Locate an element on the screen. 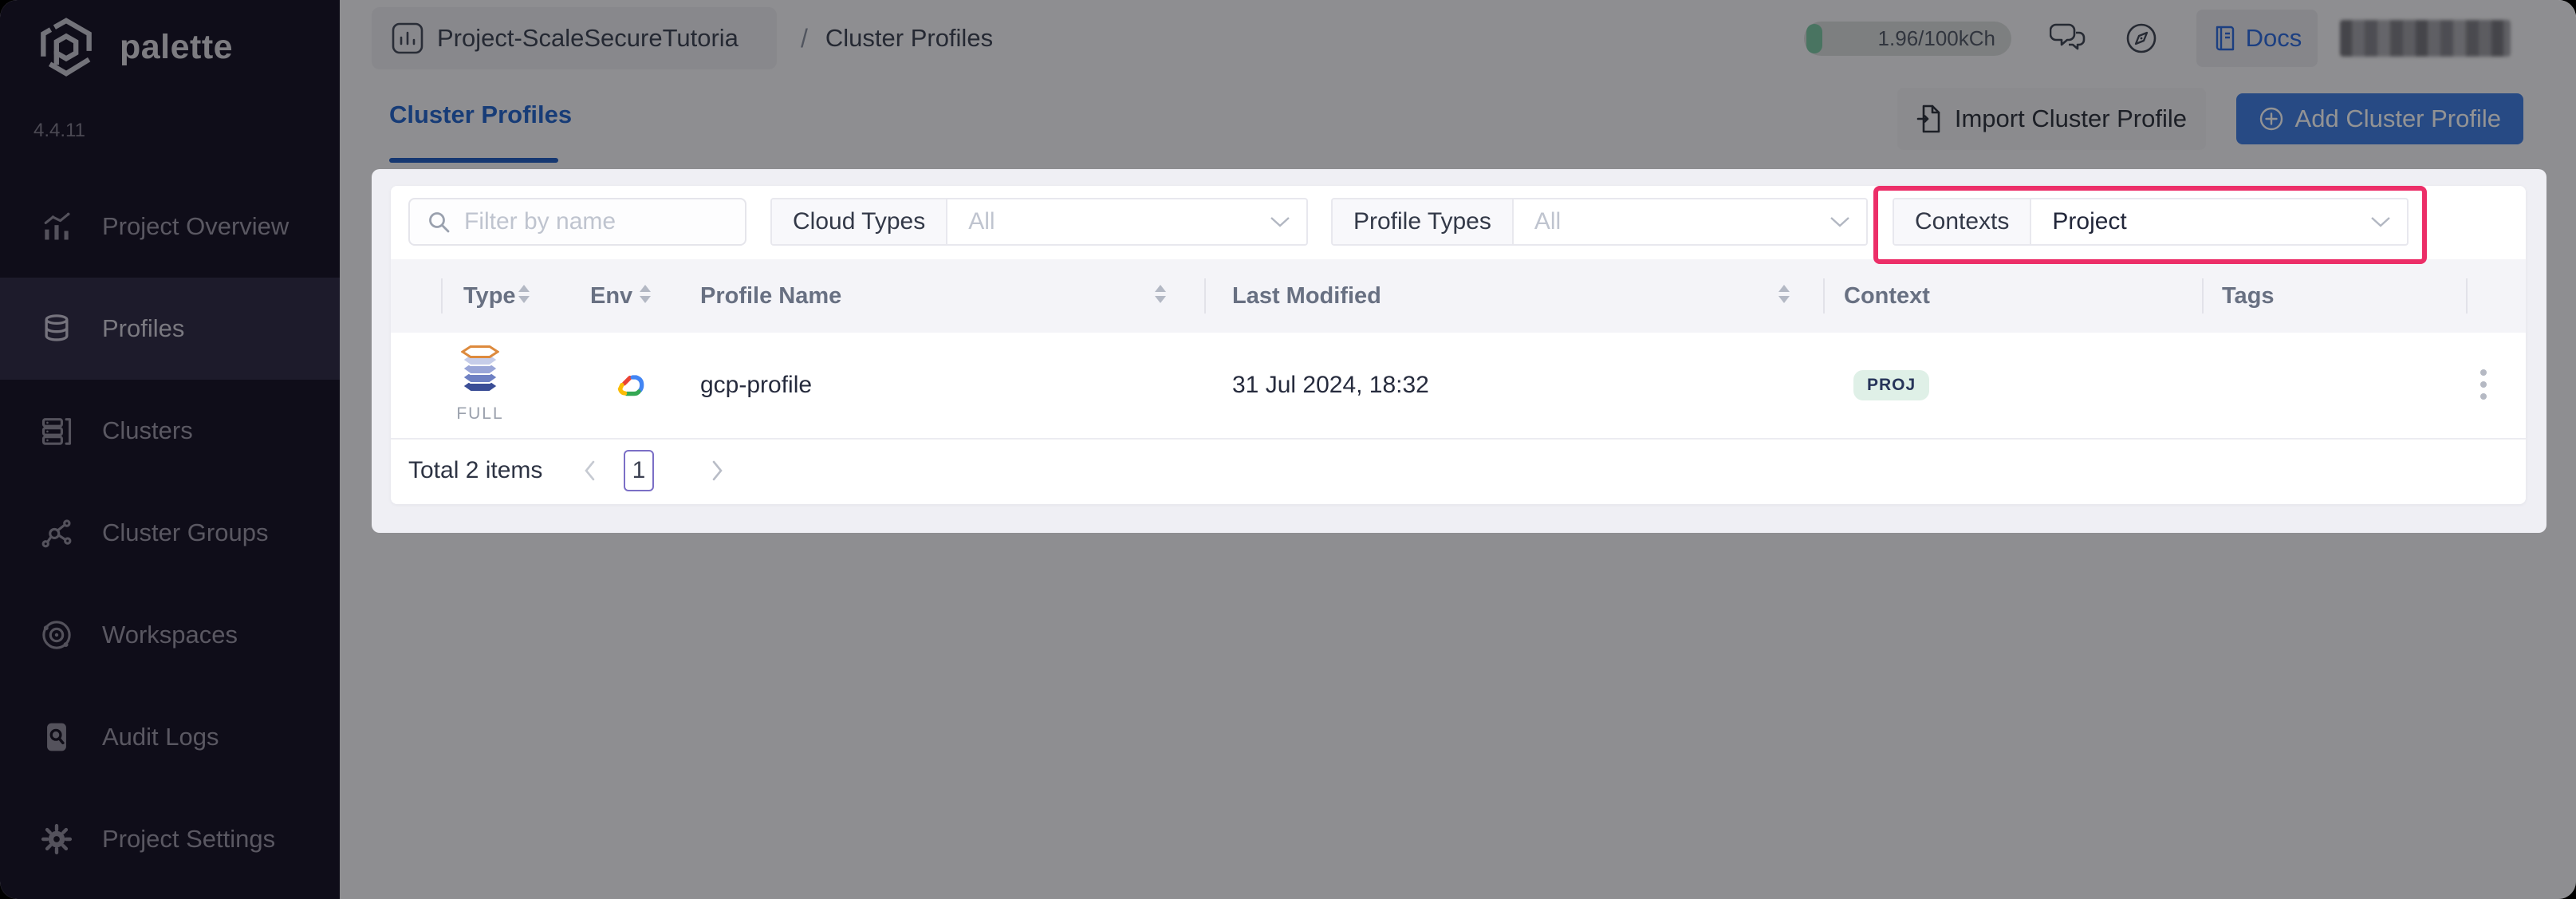 The image size is (2576, 899). redacted-user-menu is located at coordinates (2425, 38).